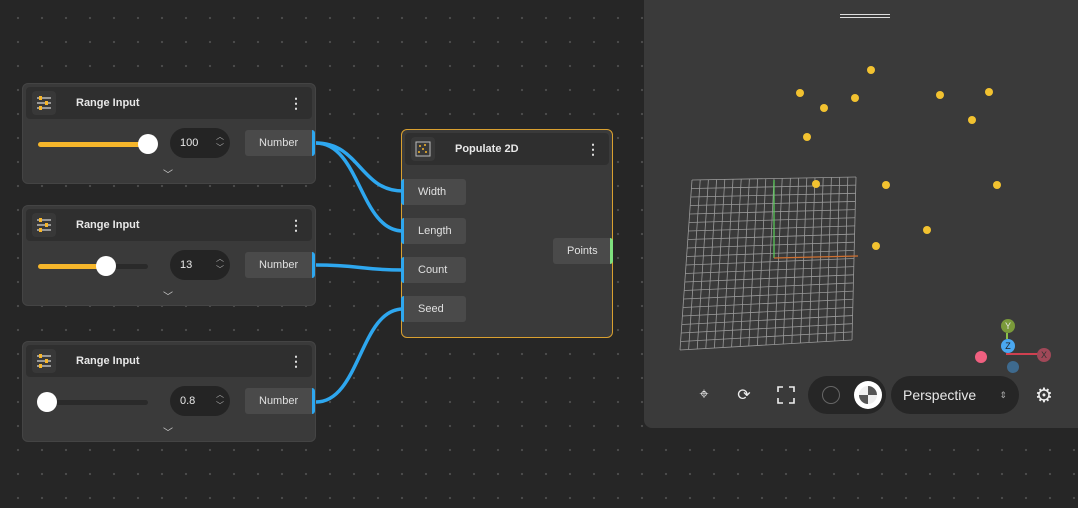  I want to click on camera-mode-select: Perspective ⇕, so click(955, 395).